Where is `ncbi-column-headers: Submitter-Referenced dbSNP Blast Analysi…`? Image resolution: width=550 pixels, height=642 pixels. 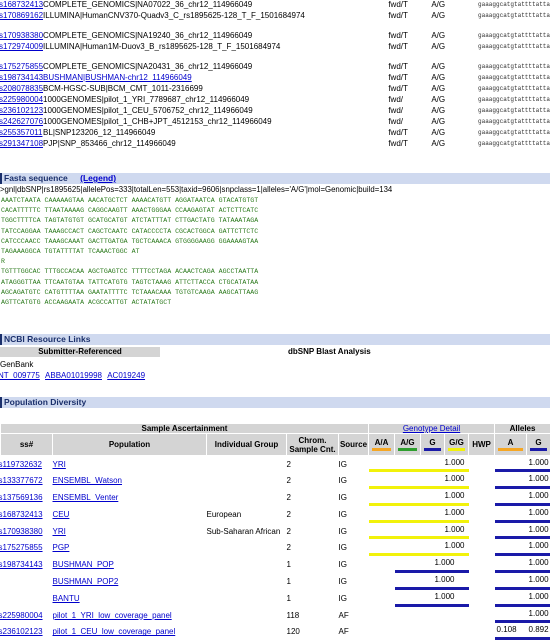
ncbi-column-headers: Submitter-Referenced dbSNP Blast Analysi… is located at coordinates (275, 352).